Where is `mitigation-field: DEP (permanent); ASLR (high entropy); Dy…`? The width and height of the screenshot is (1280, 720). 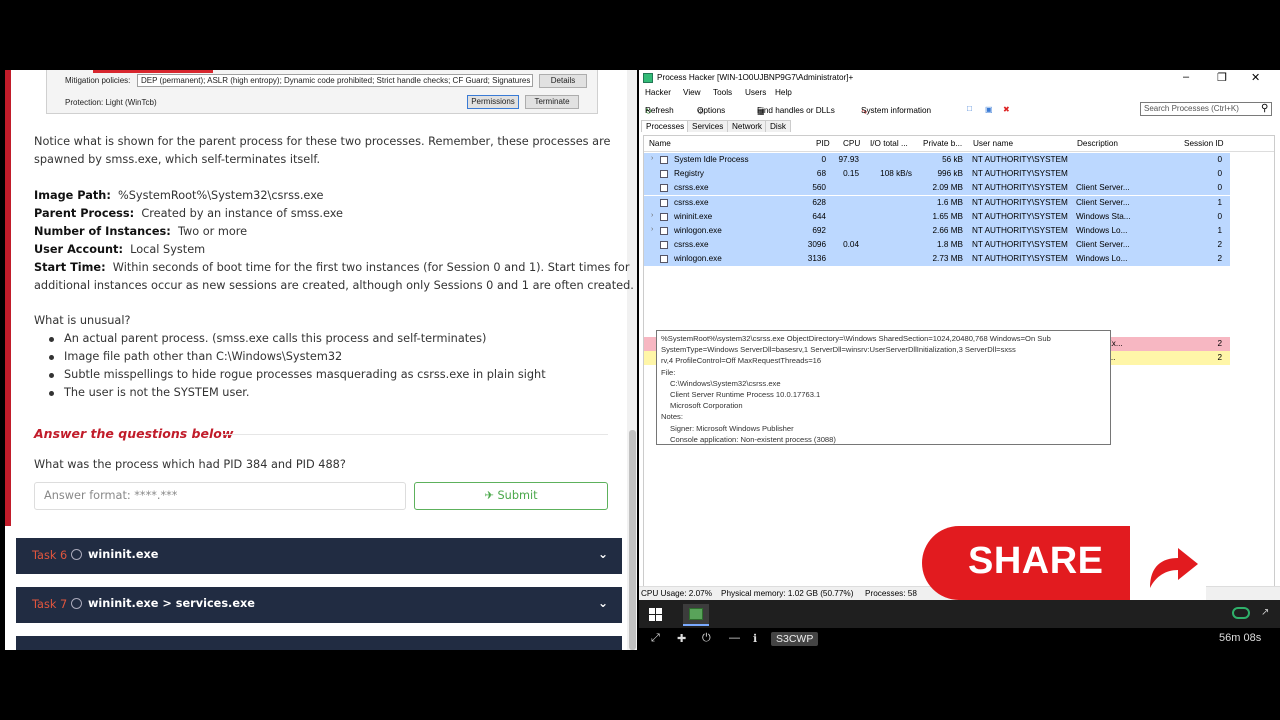 mitigation-field: DEP (permanent); ASLR (high entropy); Dy… is located at coordinates (335, 80).